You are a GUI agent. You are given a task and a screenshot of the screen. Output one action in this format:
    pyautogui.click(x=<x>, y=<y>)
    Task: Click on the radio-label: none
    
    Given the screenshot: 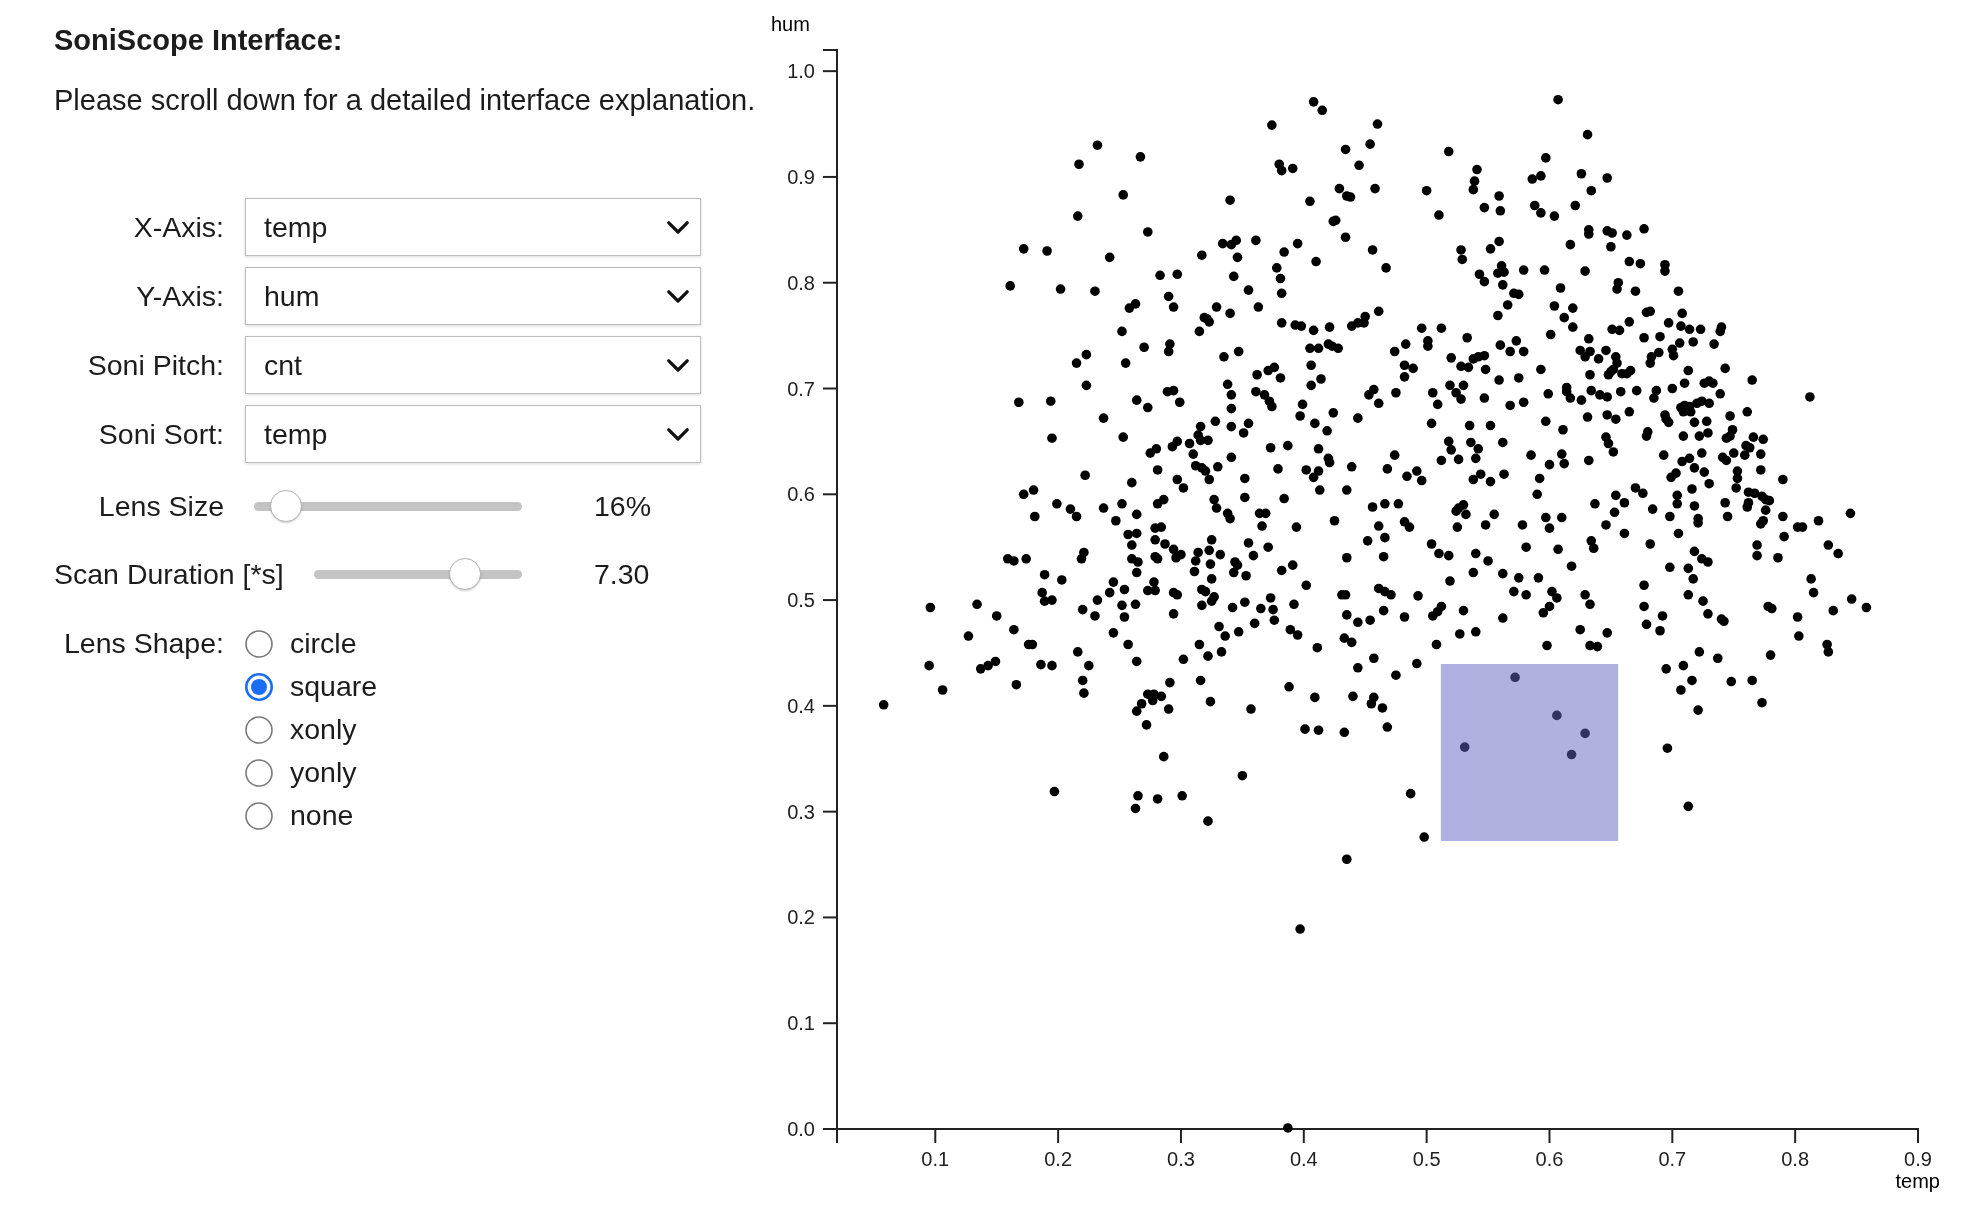 What is the action you would take?
    pyautogui.click(x=322, y=815)
    